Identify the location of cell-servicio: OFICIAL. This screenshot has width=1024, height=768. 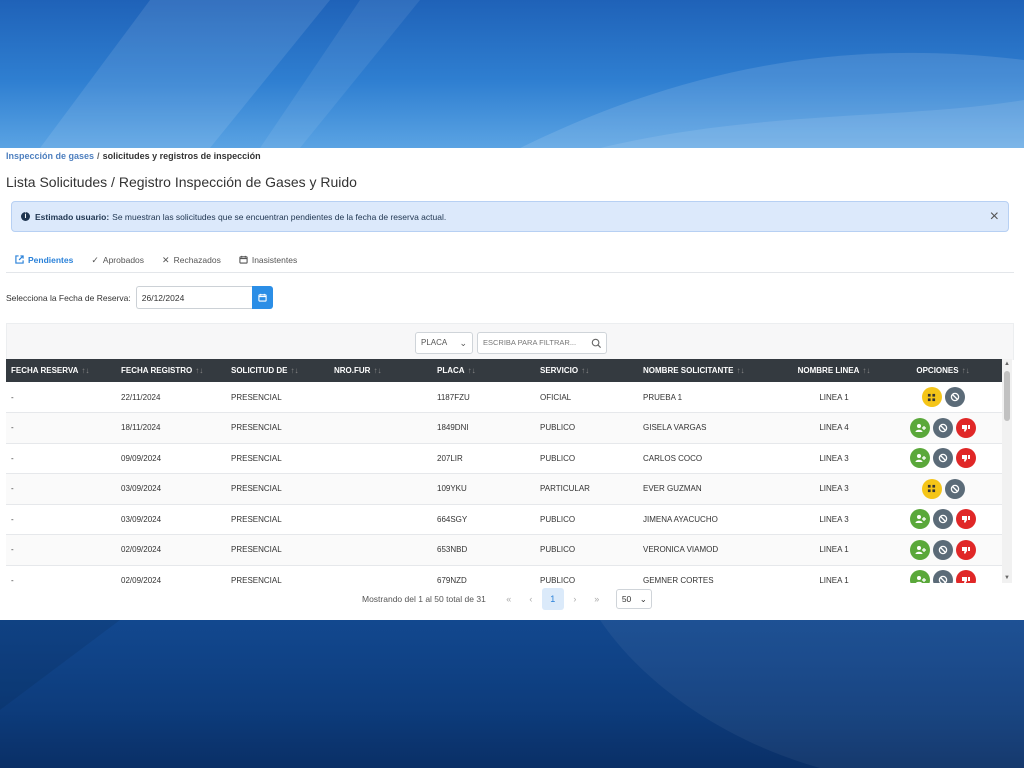
(586, 397).